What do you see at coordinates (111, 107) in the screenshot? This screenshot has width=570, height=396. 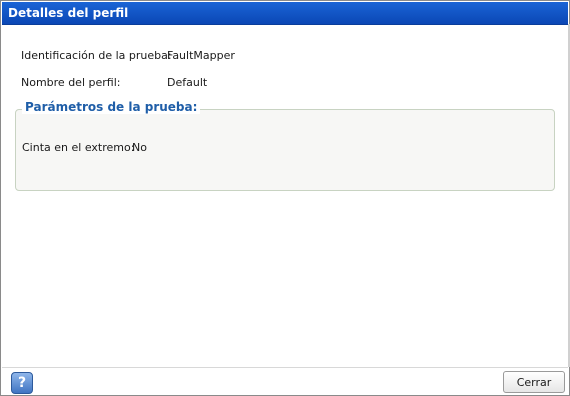 I see `test-parameters-legend: Parámetros de la prueba:` at bounding box center [111, 107].